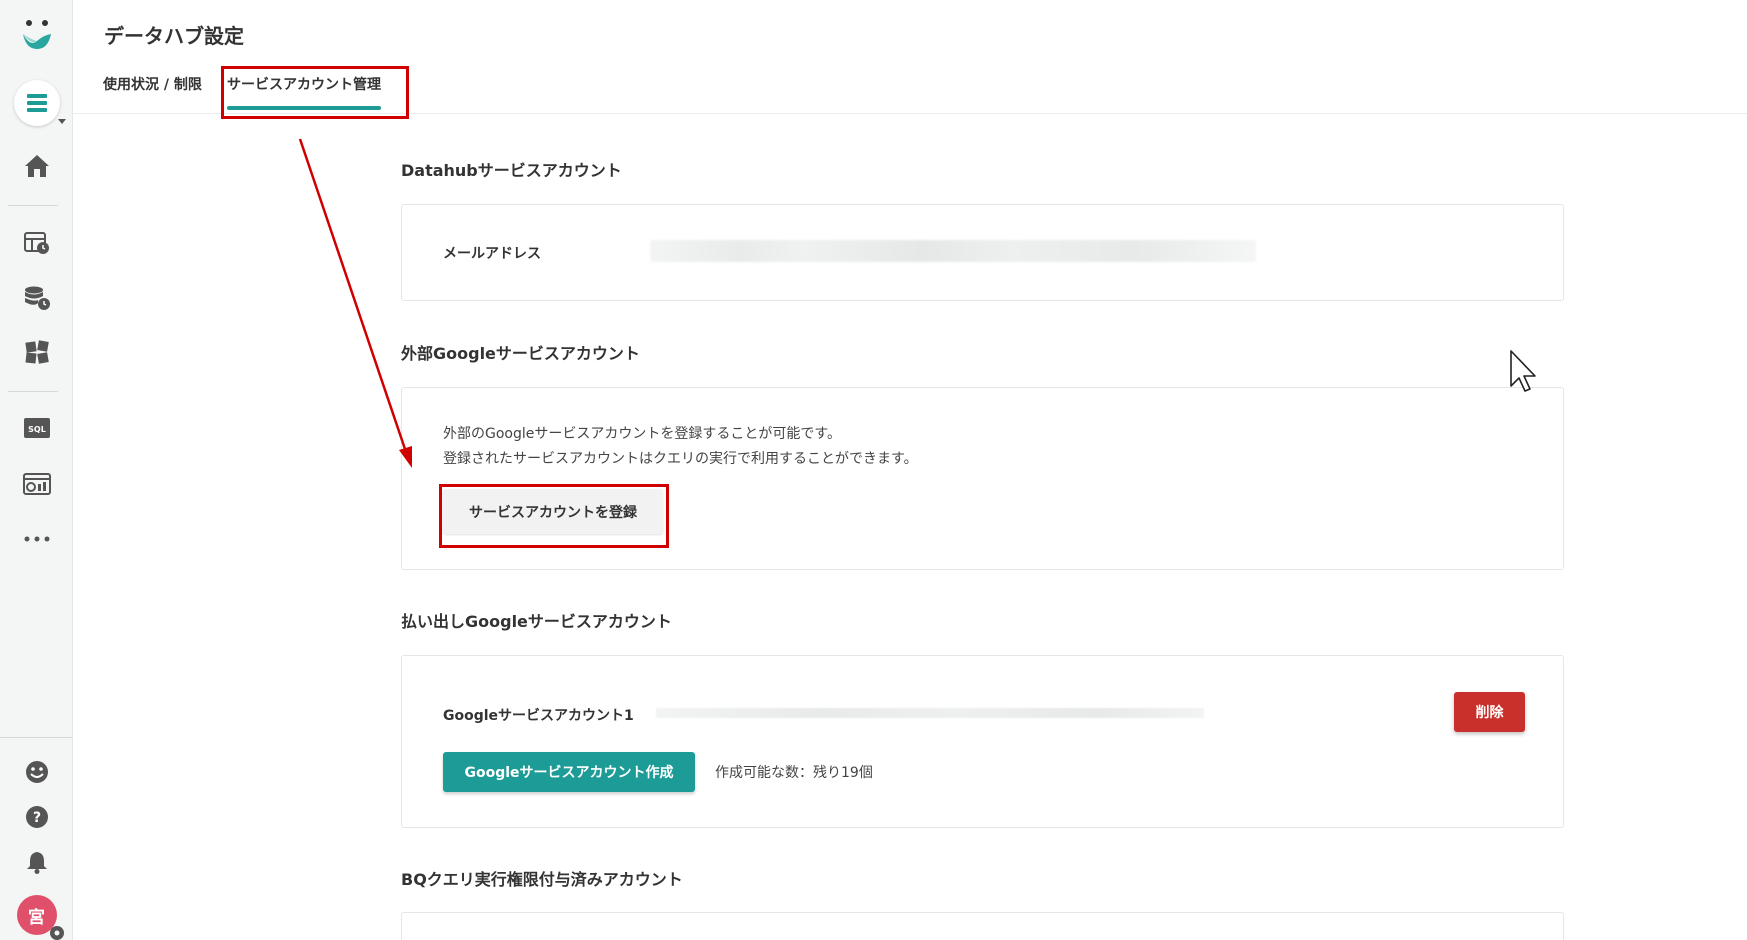  I want to click on tab-highlight-box, so click(315, 92).